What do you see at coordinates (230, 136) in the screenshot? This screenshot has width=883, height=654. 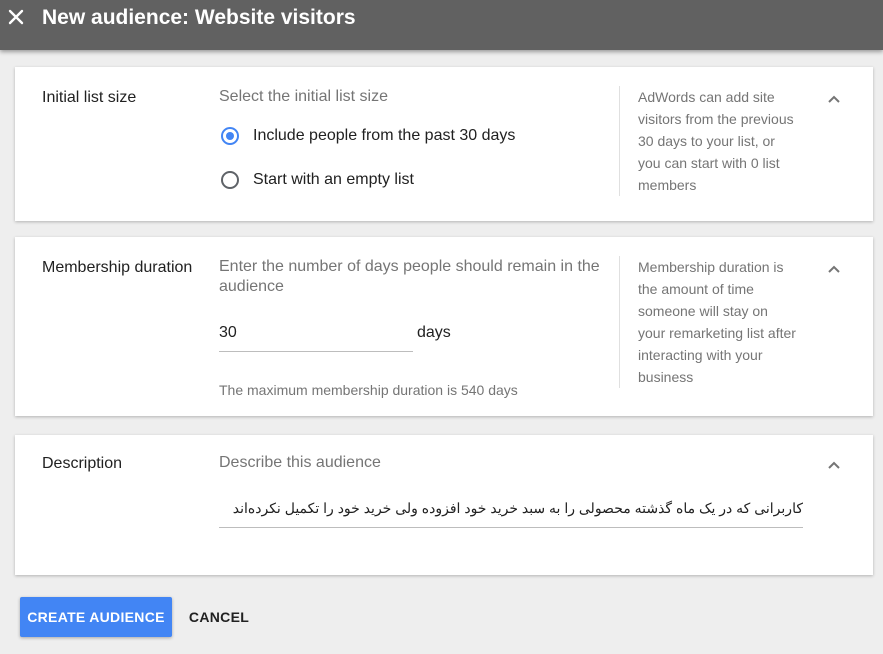 I see `radio-checked-icon` at bounding box center [230, 136].